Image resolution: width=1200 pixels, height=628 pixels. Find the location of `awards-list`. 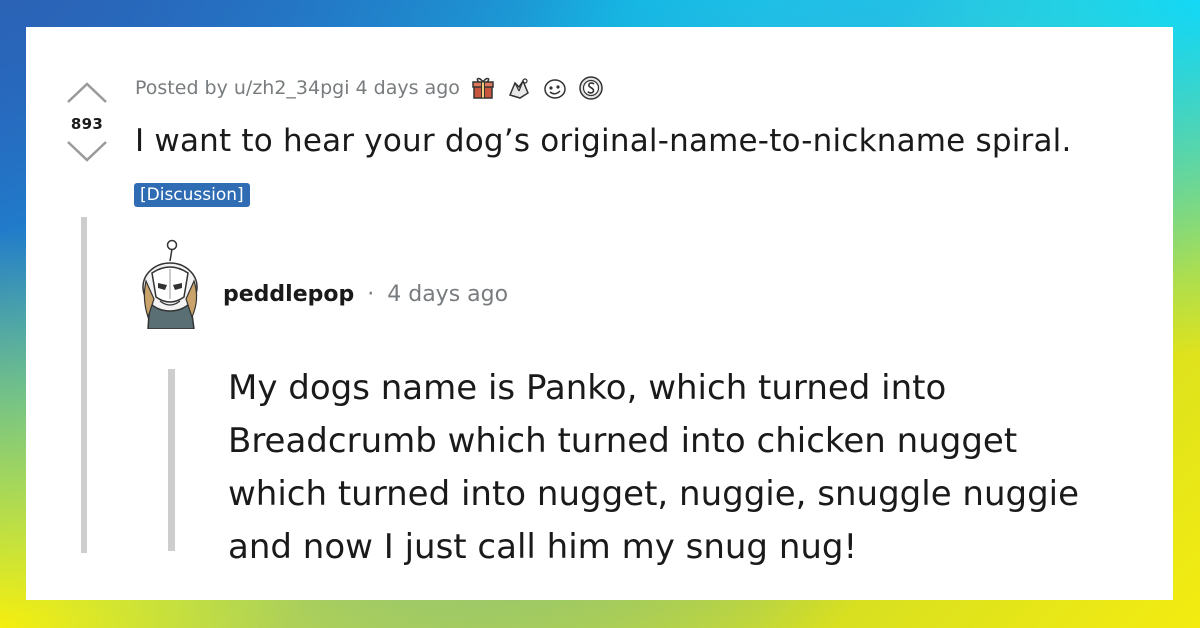

awards-list is located at coordinates (537, 88).